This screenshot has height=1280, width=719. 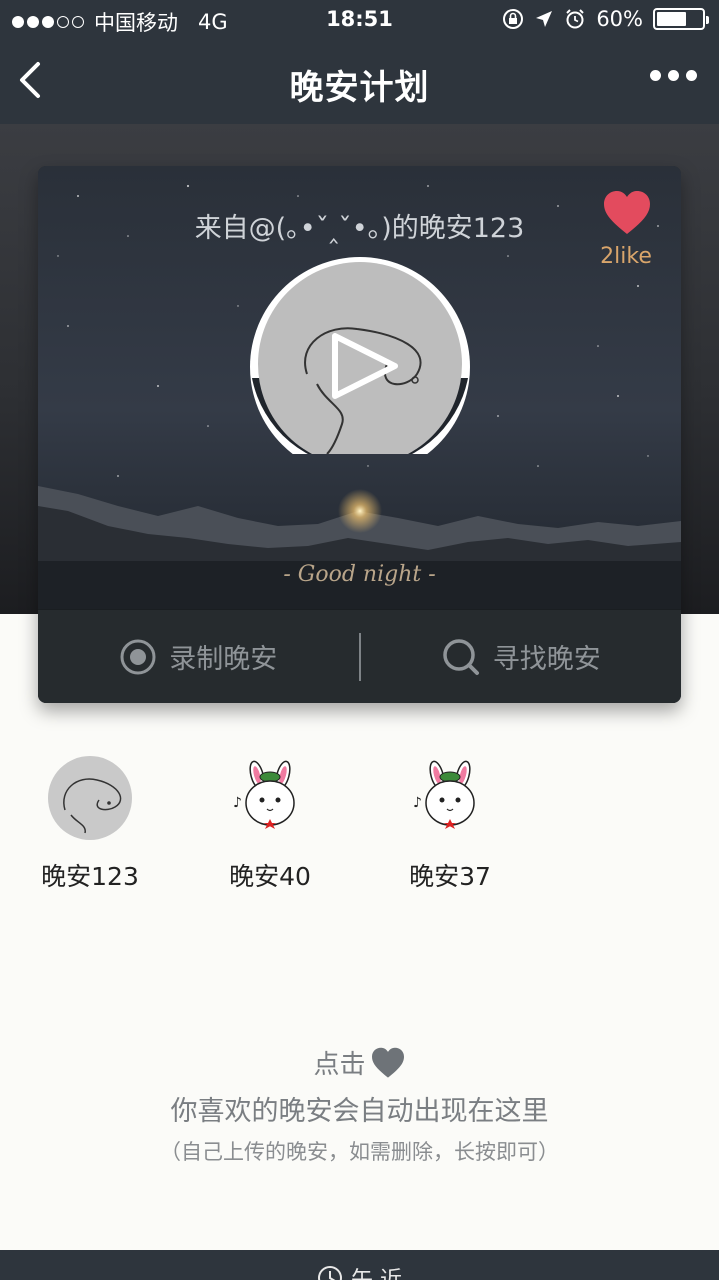 I want to click on record-label: 录制晚安, so click(x=223, y=659).